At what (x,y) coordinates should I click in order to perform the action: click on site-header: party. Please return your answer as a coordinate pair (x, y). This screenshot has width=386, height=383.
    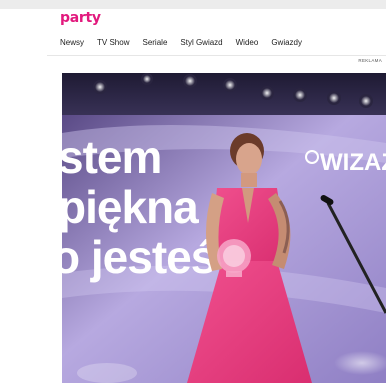
    Looking at the image, I should click on (193, 19).